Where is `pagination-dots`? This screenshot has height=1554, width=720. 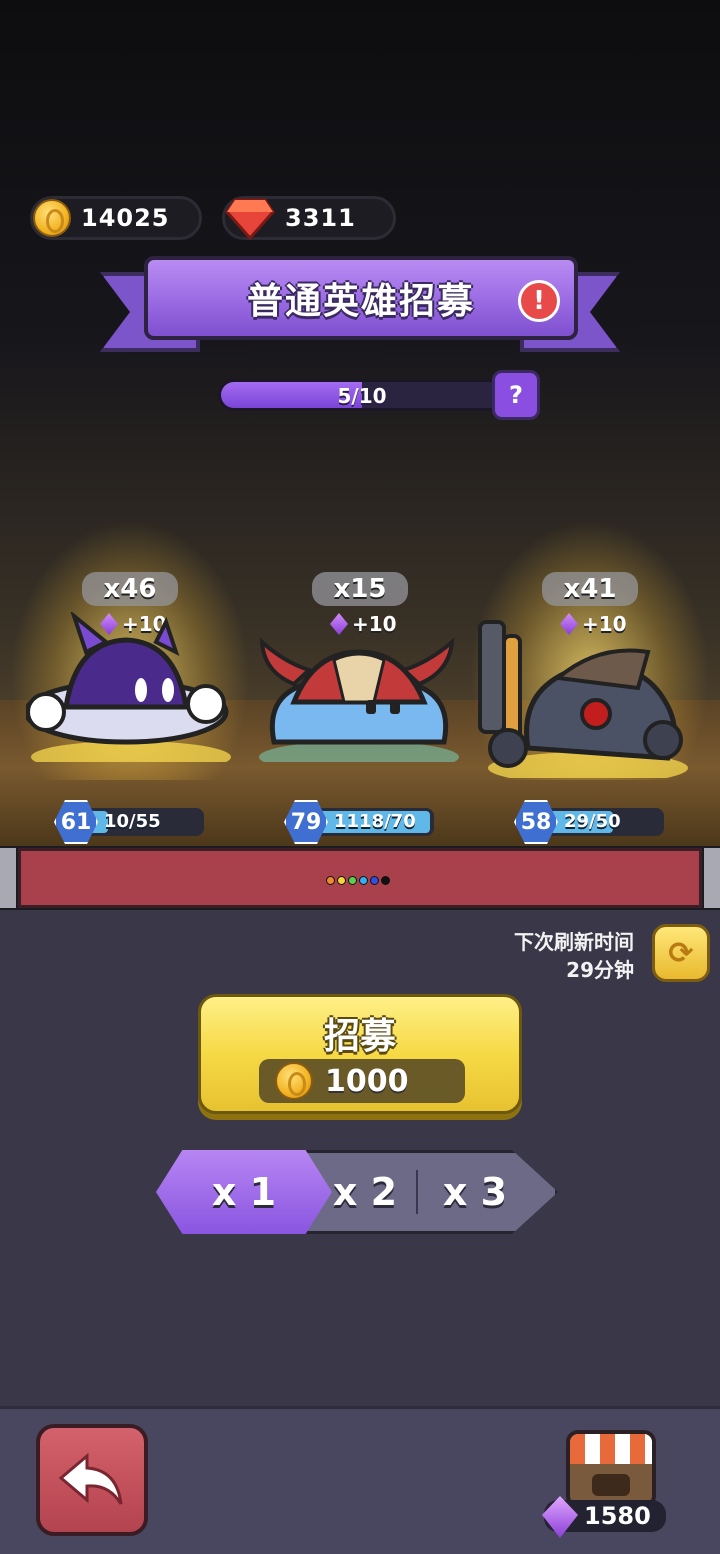 pagination-dots is located at coordinates (358, 880).